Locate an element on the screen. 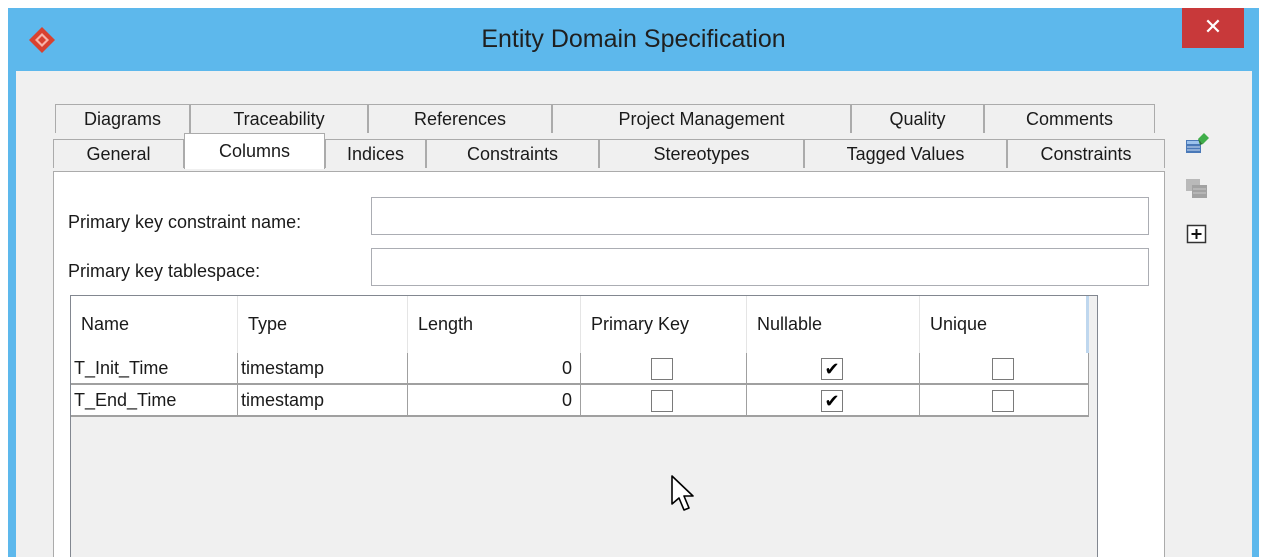 The width and height of the screenshot is (1267, 557). tab-general: General is located at coordinates (118, 153).